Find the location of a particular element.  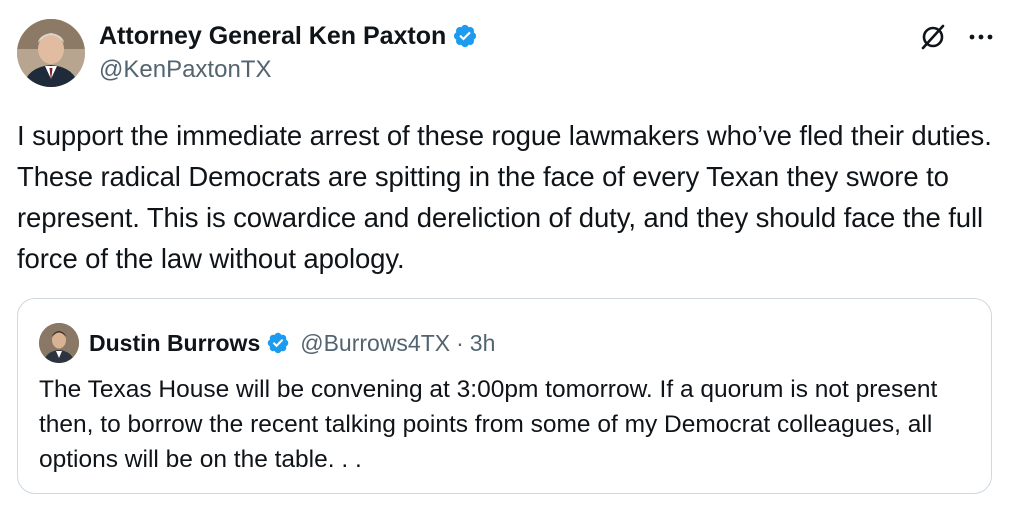

quoted-tweet-header: Dustin Burrows @Burrows4TX · 3h is located at coordinates (267, 343).